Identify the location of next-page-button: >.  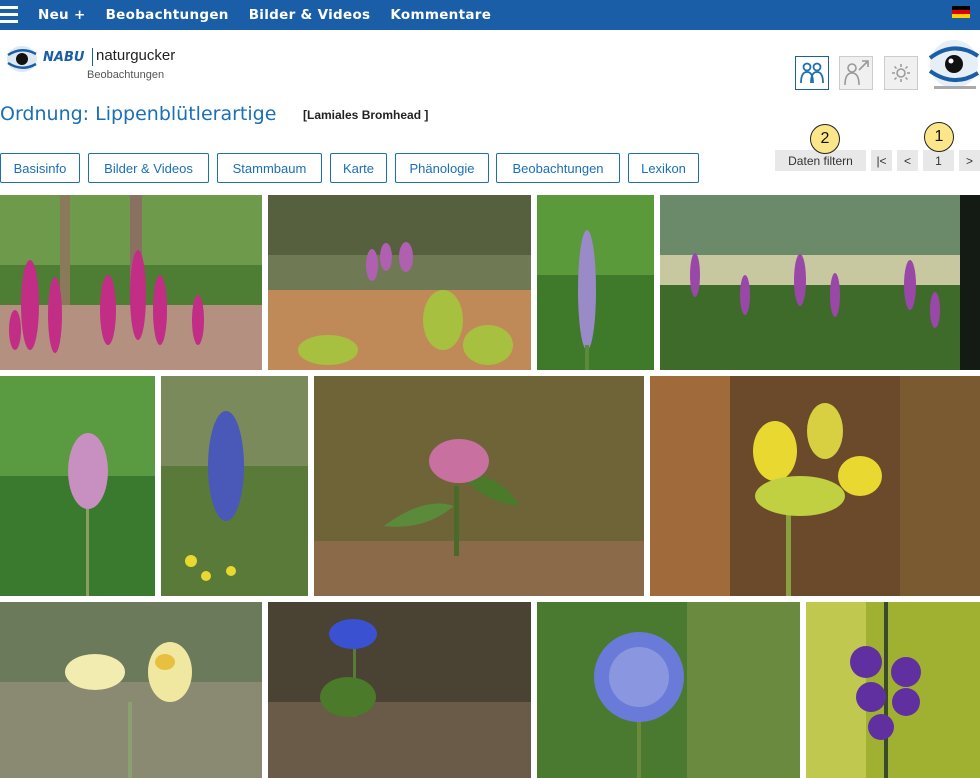
(969, 160).